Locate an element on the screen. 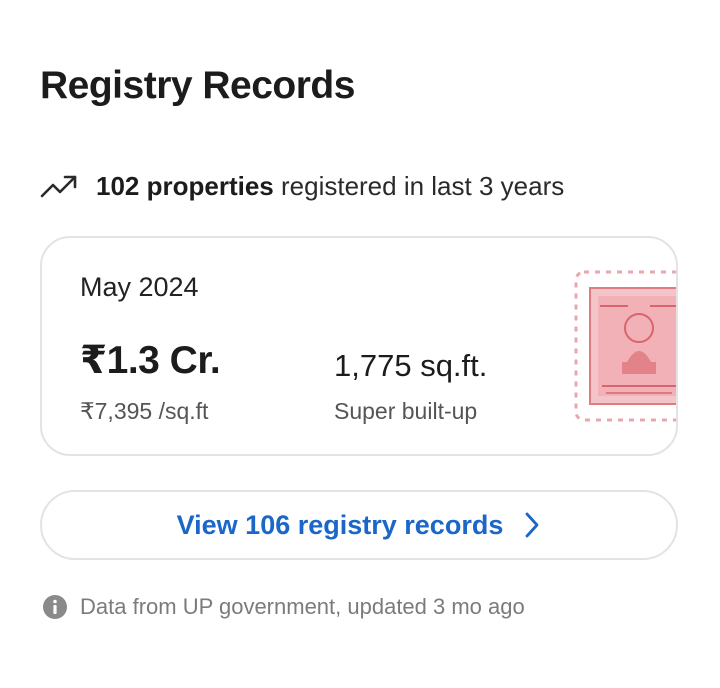 The width and height of the screenshot is (720, 688). record-area: 1,775 sq.ft. is located at coordinates (411, 365).